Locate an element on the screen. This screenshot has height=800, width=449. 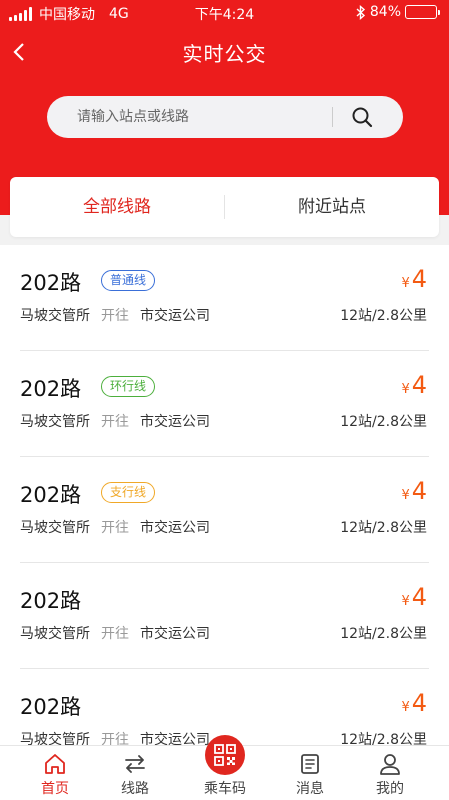
tabbar-profile: 我的 is located at coordinates (390, 773).